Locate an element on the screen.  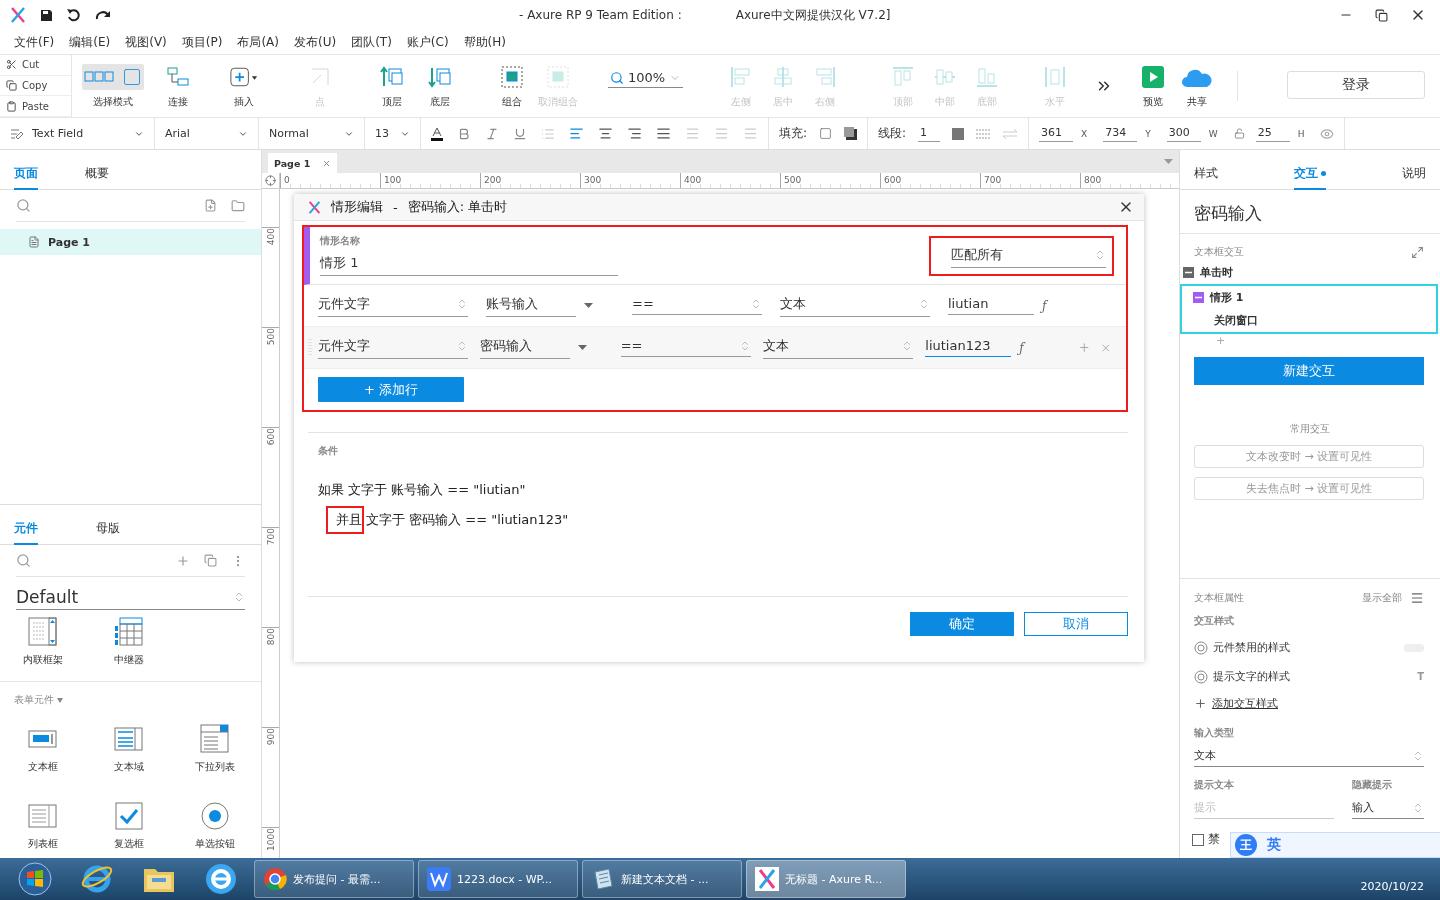
value-field: liutian is located at coordinates (991, 305).